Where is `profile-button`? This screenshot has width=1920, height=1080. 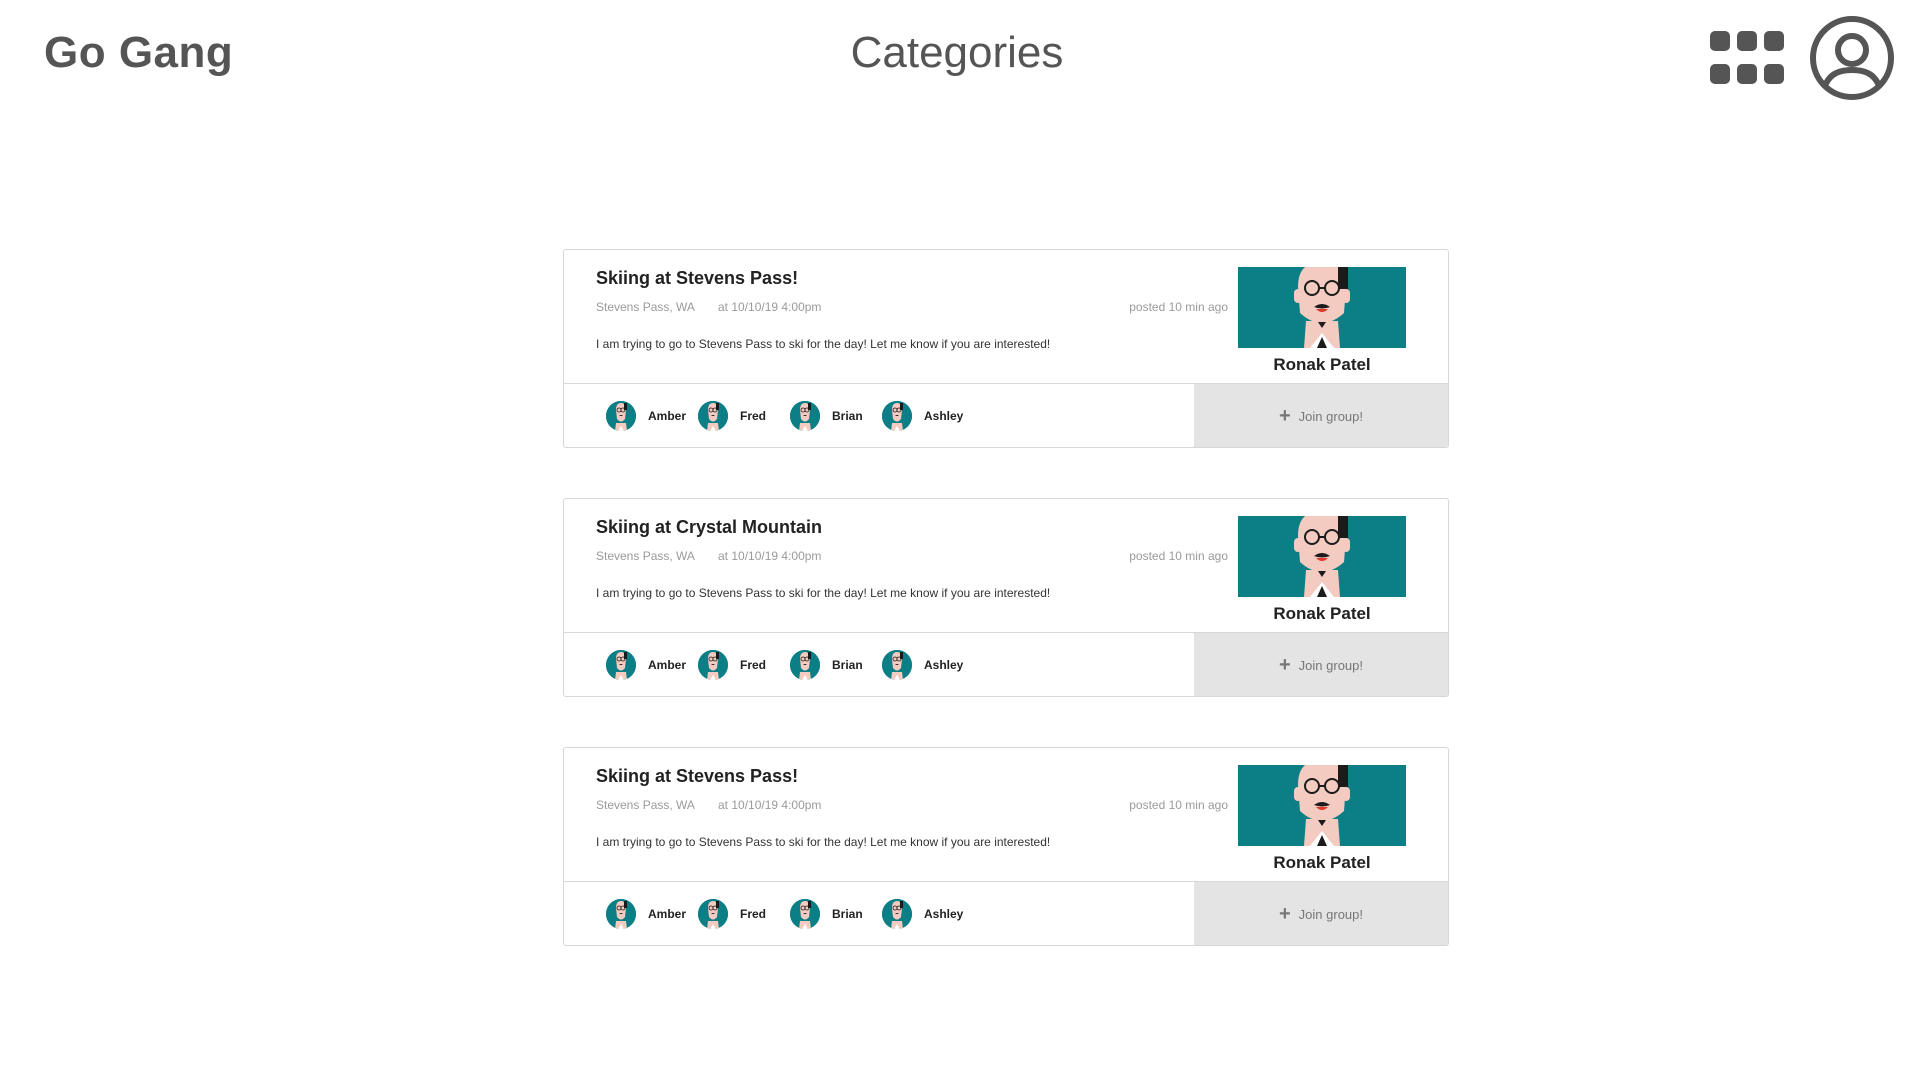
profile-button is located at coordinates (1852, 58).